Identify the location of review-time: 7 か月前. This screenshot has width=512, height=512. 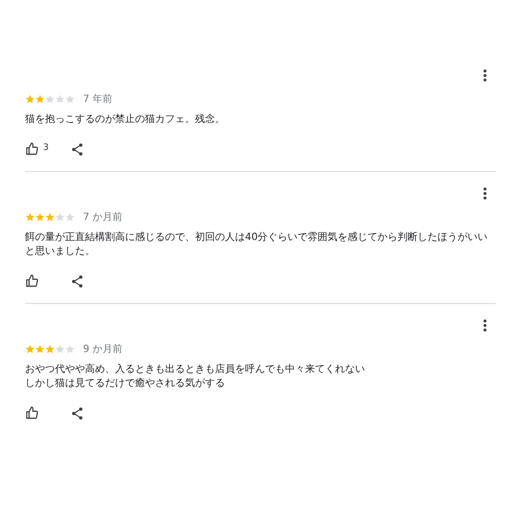
(103, 217).